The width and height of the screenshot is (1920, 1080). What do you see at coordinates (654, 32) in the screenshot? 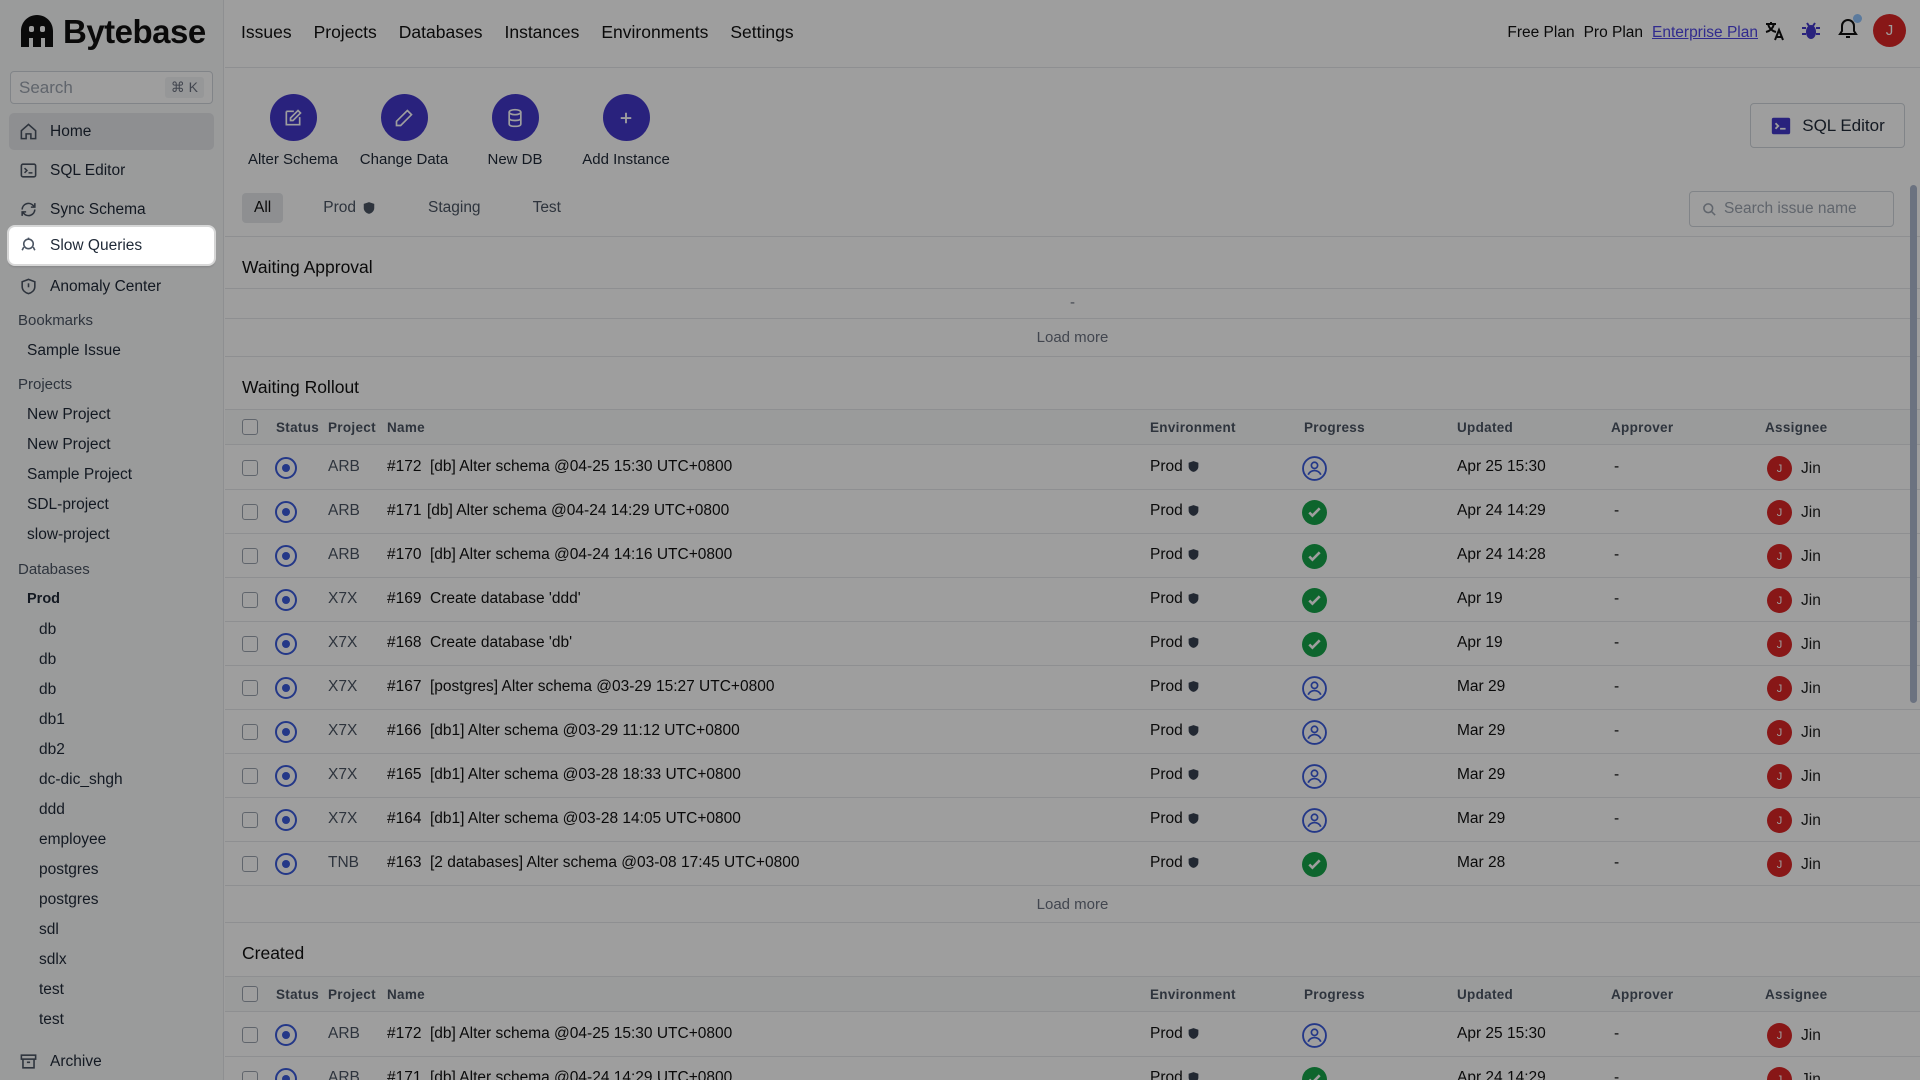
I see `nav-environments: Environments` at bounding box center [654, 32].